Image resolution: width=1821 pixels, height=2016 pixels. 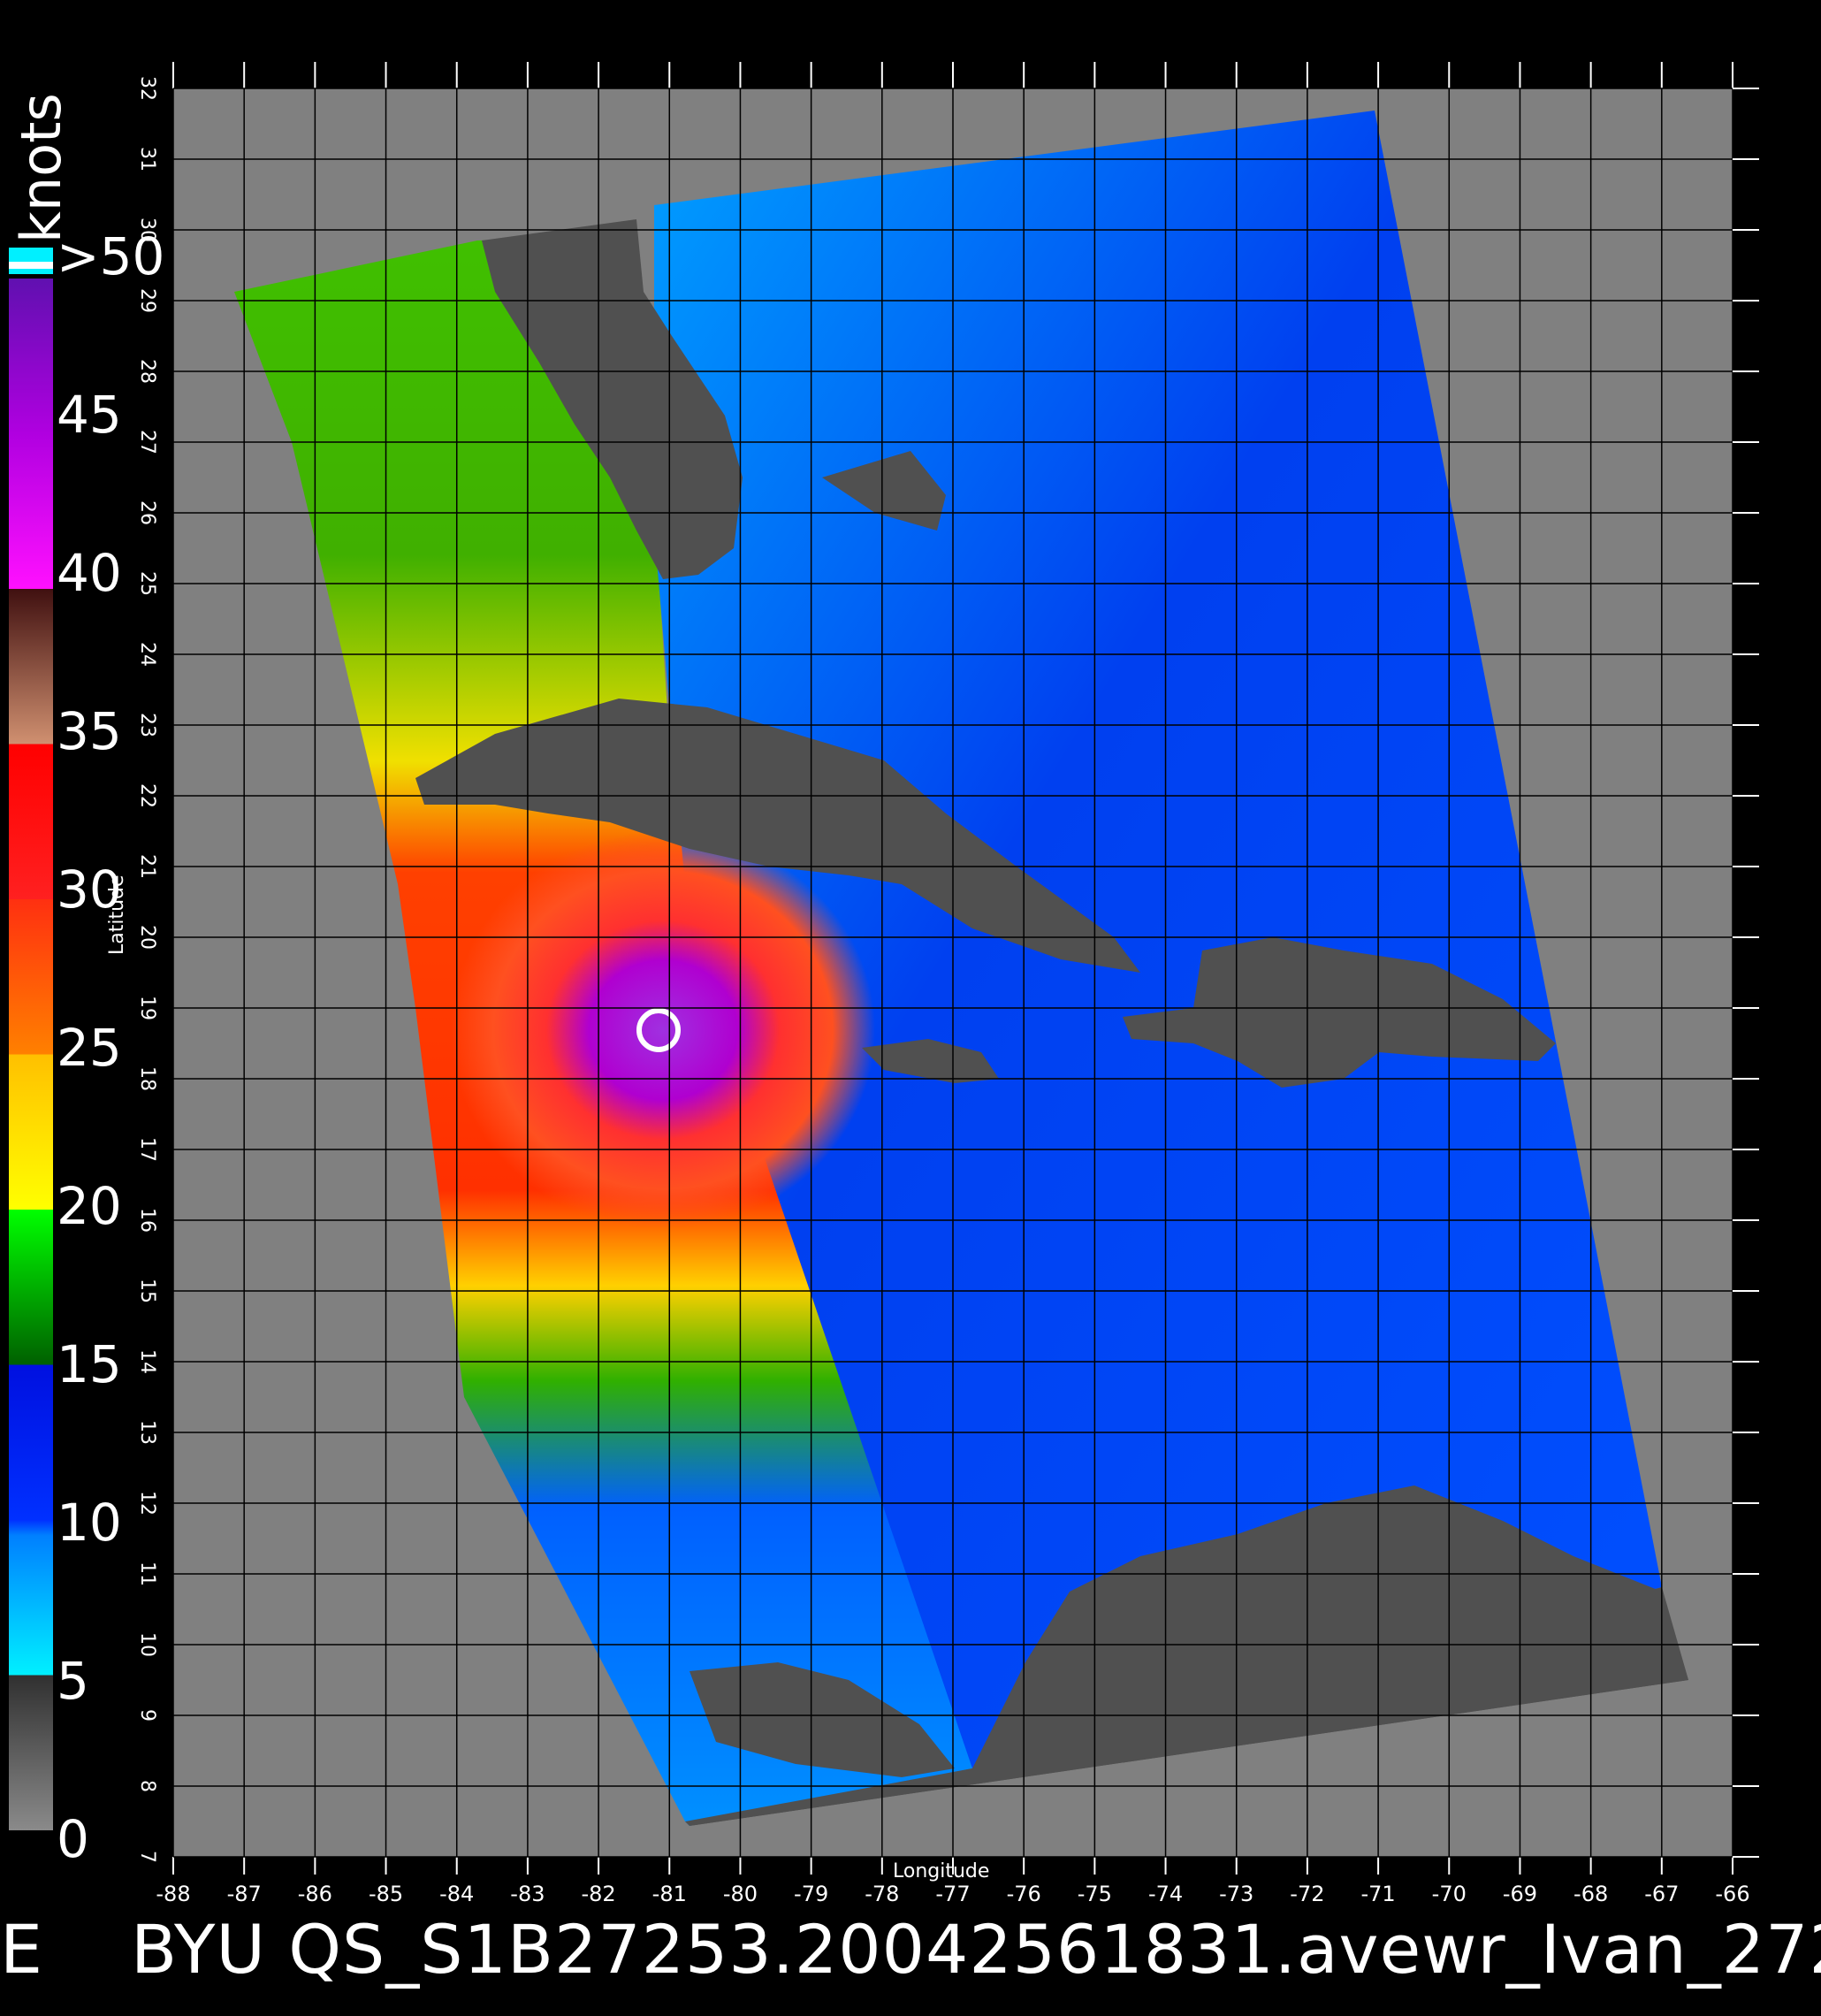 I want to click on colorbar-label: 10, so click(x=89, y=1523).